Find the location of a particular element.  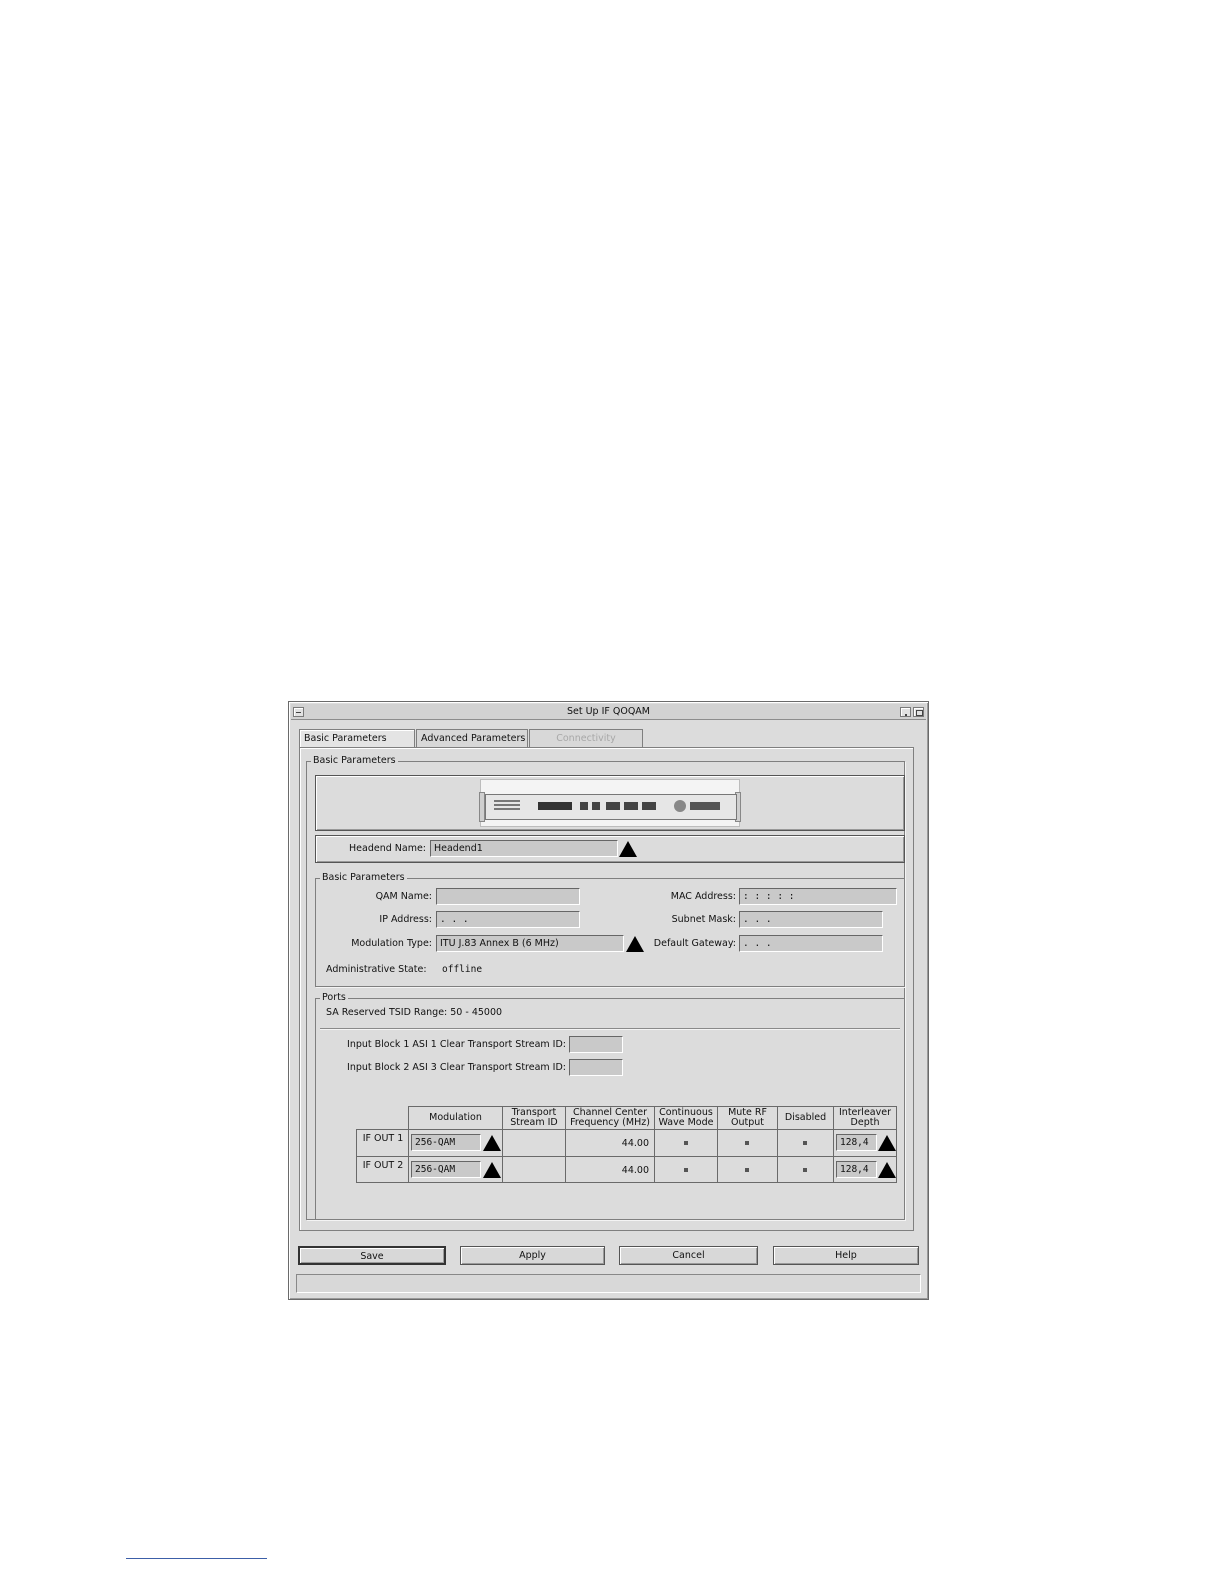

status-bar is located at coordinates (608, 1283).